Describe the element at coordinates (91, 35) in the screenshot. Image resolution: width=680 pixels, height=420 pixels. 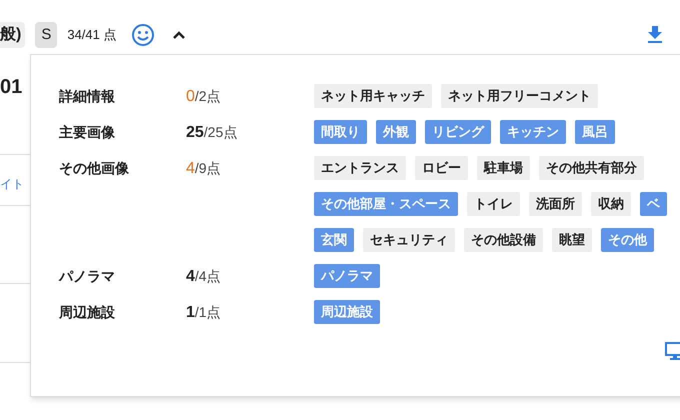
I see `score-text: 34/41 点` at that location.